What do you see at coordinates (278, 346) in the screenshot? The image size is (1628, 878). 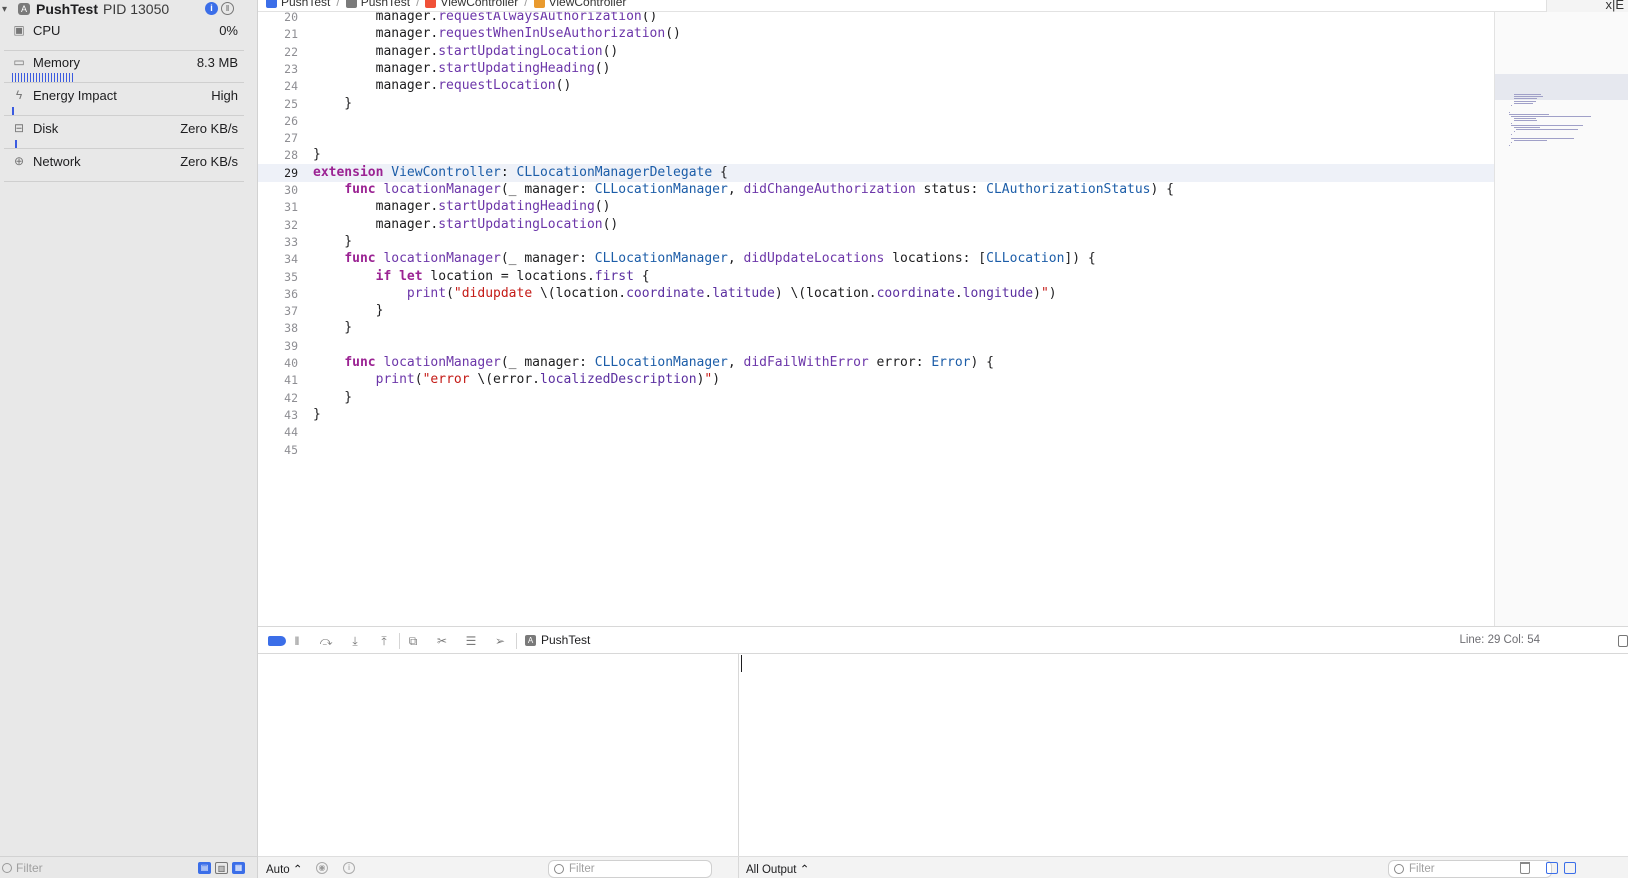 I see `line-number: 39` at bounding box center [278, 346].